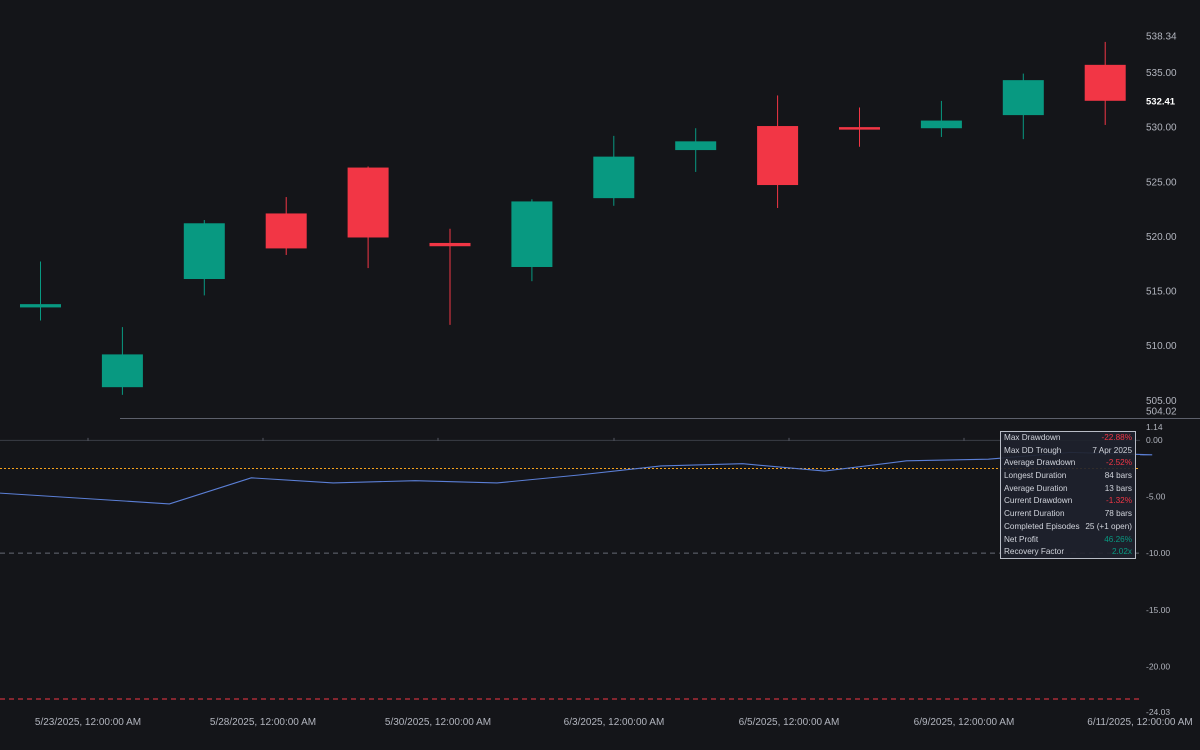 Image resolution: width=1200 pixels, height=750 pixels. I want to click on stat-row: Net Profit 46.26%, so click(1068, 540).